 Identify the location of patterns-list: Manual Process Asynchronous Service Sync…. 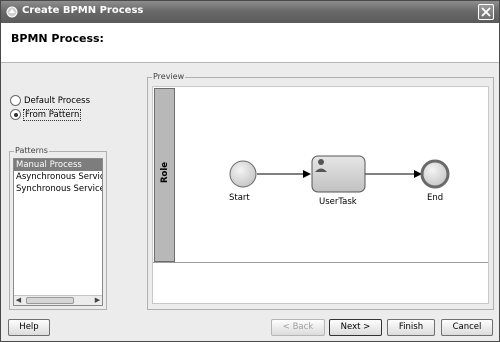
(58, 232).